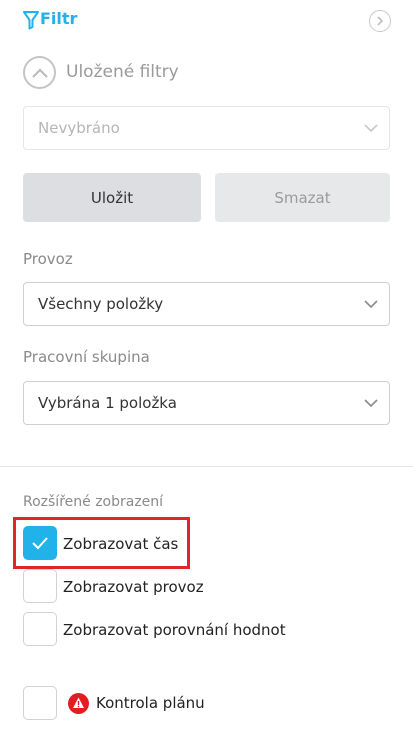 Image resolution: width=413 pixels, height=754 pixels. Describe the element at coordinates (206, 466) in the screenshot. I see `section-divider` at that location.